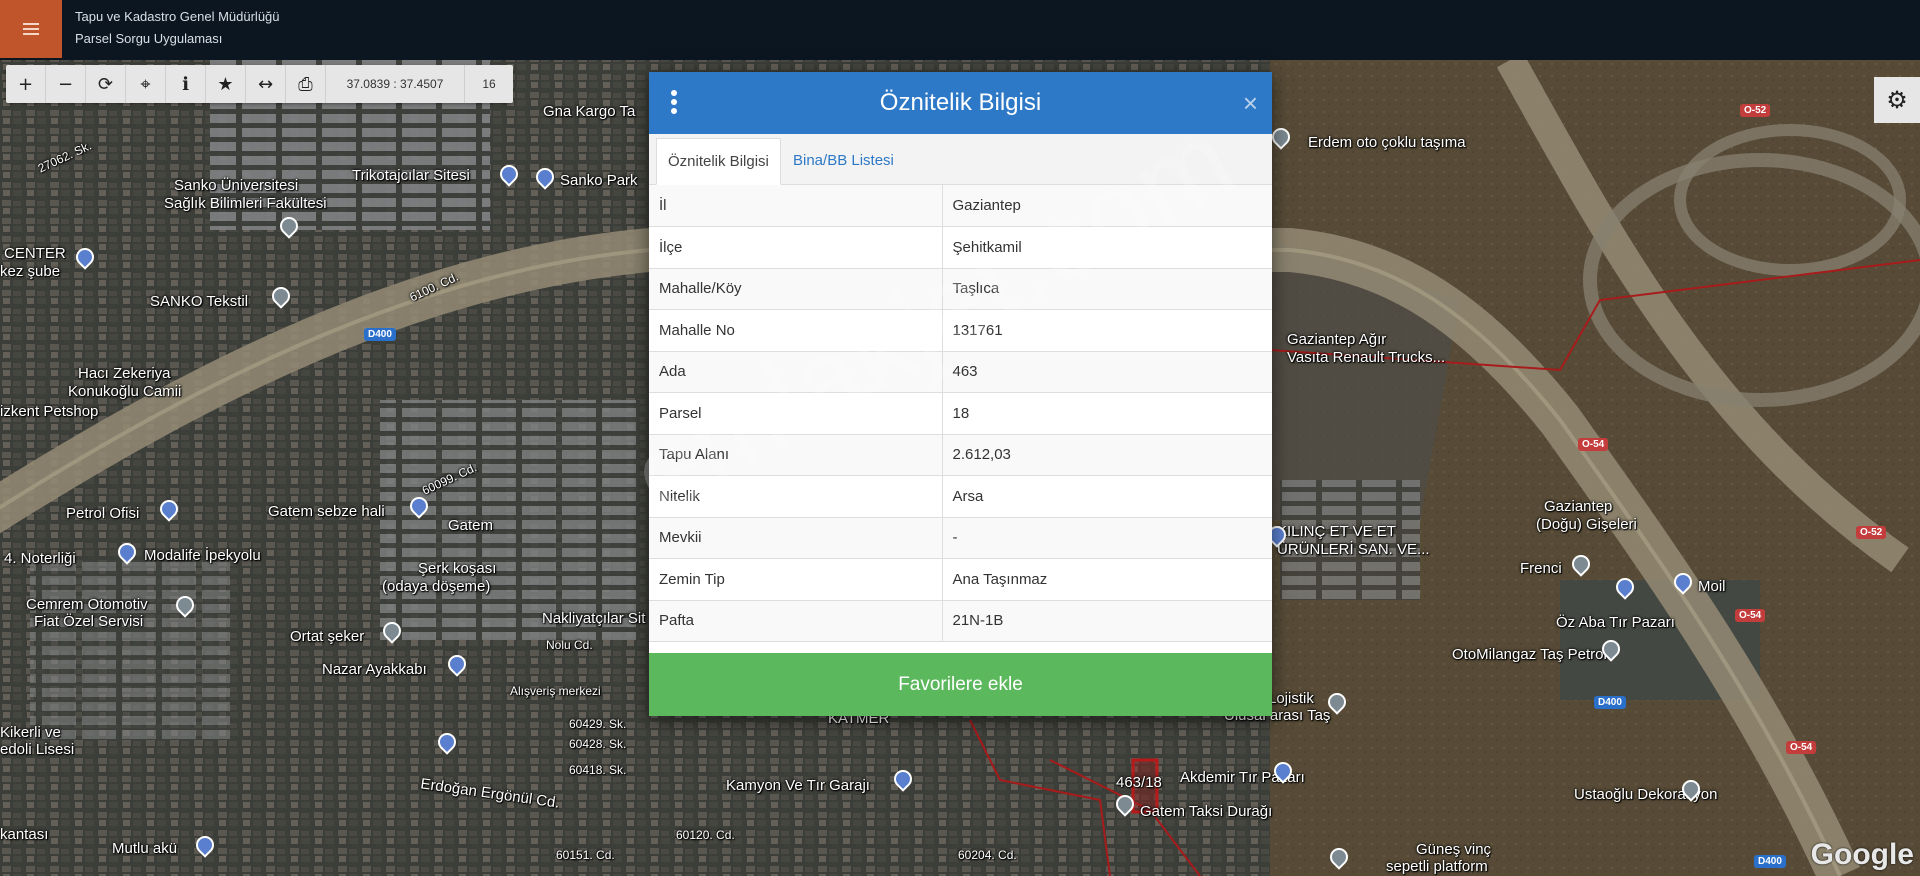 The width and height of the screenshot is (1920, 876). What do you see at coordinates (30, 271) in the screenshot?
I see `map-label: kez şube` at bounding box center [30, 271].